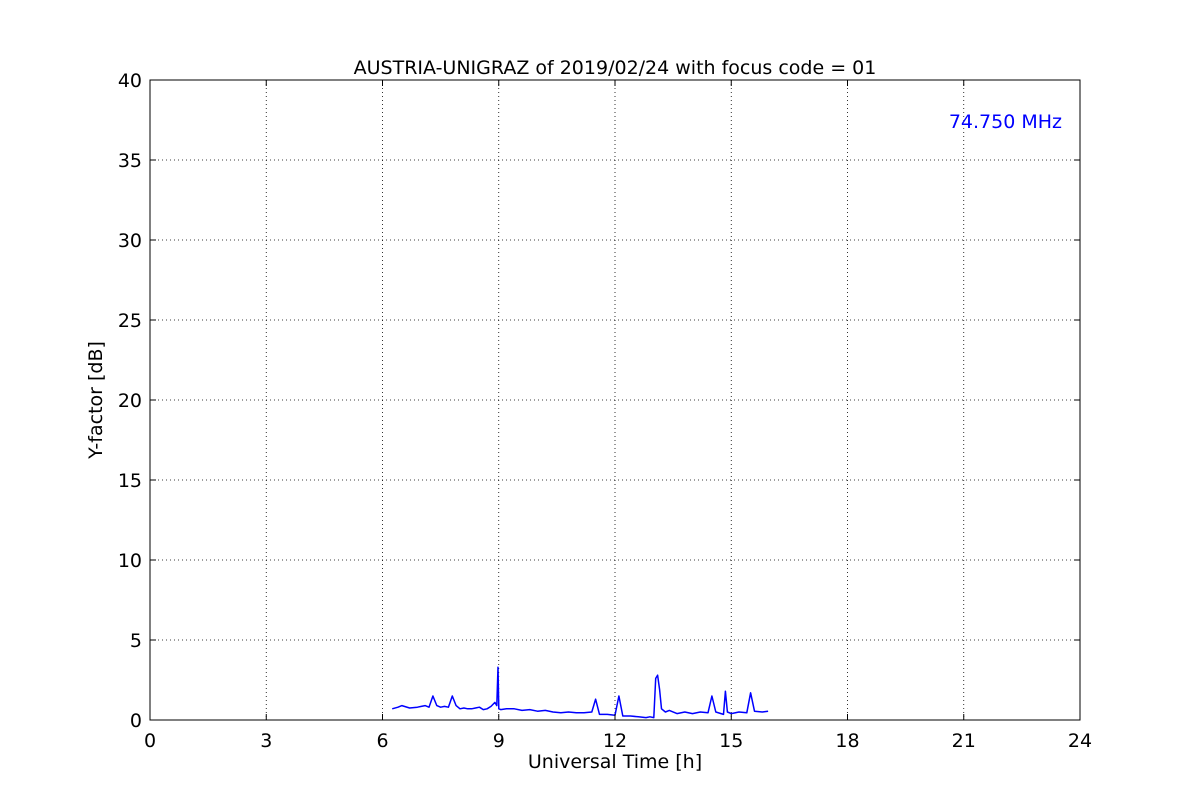 This screenshot has height=800, width=1200. What do you see at coordinates (499, 741) in the screenshot?
I see `x-tick-label: 9` at bounding box center [499, 741].